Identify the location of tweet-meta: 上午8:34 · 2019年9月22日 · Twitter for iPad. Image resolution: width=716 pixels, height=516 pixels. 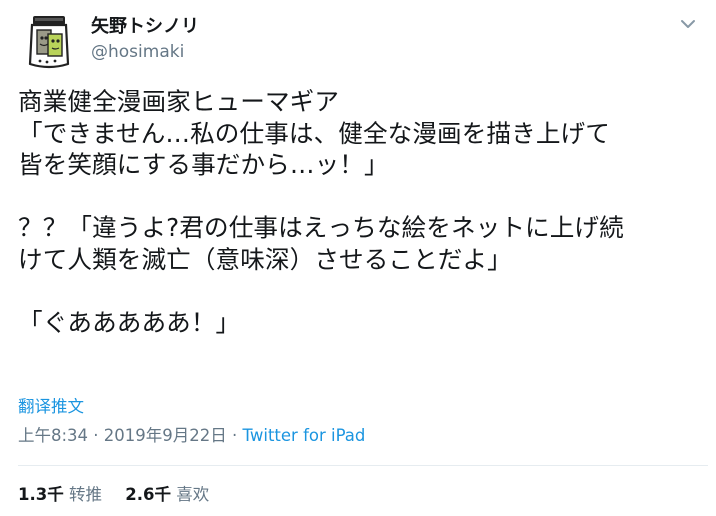
(191, 436).